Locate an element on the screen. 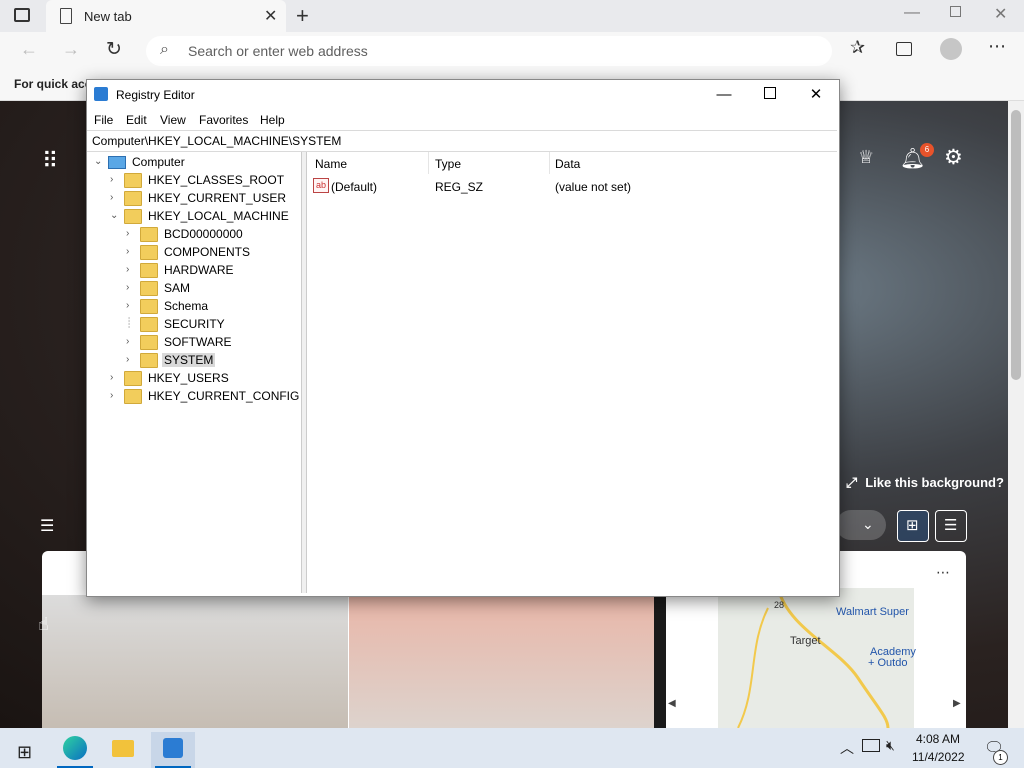 The image size is (1024, 768). file-explorer-icon is located at coordinates (123, 748).